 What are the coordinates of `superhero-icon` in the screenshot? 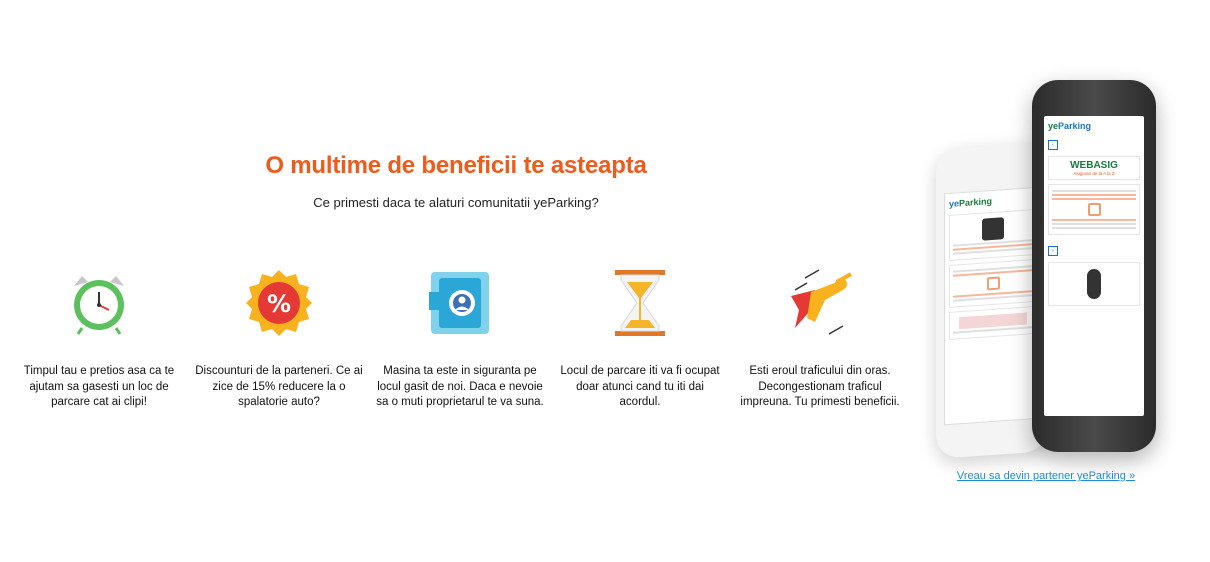 It's located at (821, 302).